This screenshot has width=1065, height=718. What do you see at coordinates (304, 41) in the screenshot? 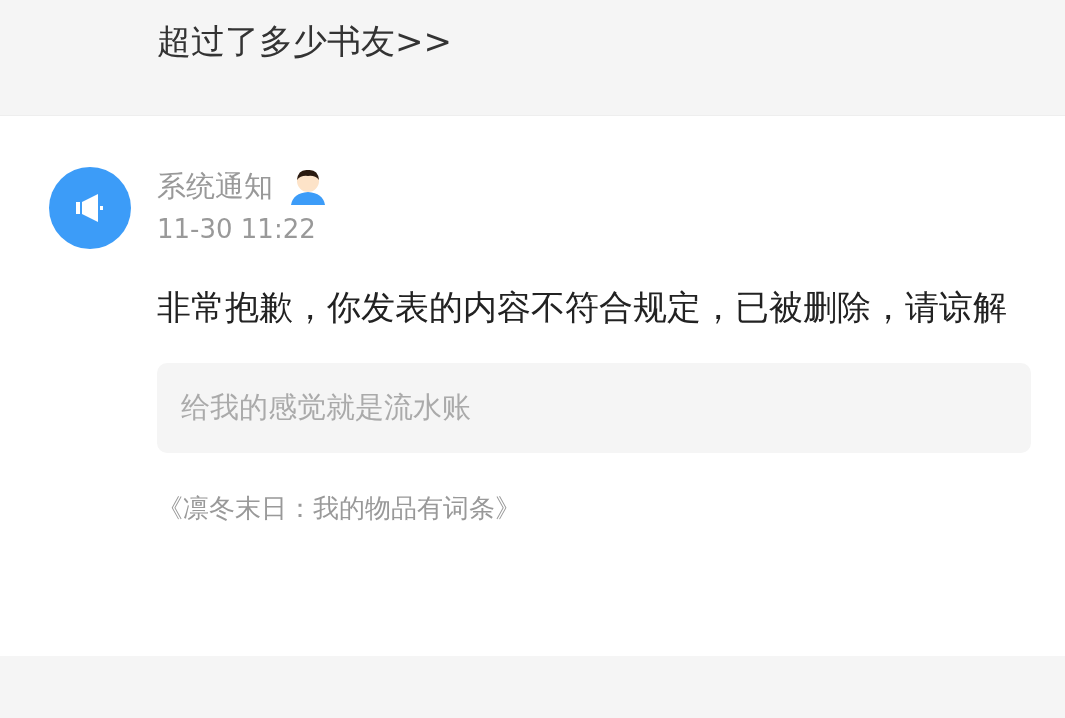
I see `more-link: 超过了多少书友>>` at bounding box center [304, 41].